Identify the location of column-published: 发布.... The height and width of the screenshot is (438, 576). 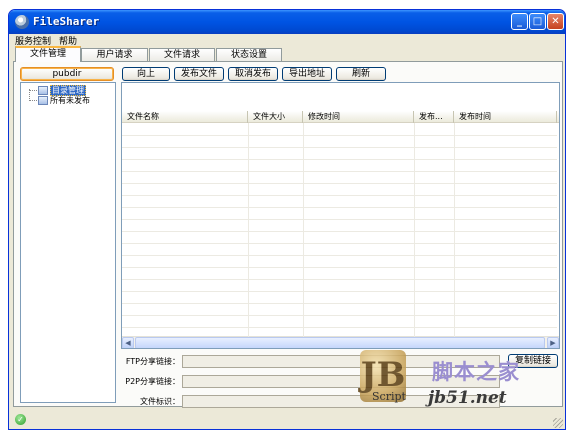
(434, 117).